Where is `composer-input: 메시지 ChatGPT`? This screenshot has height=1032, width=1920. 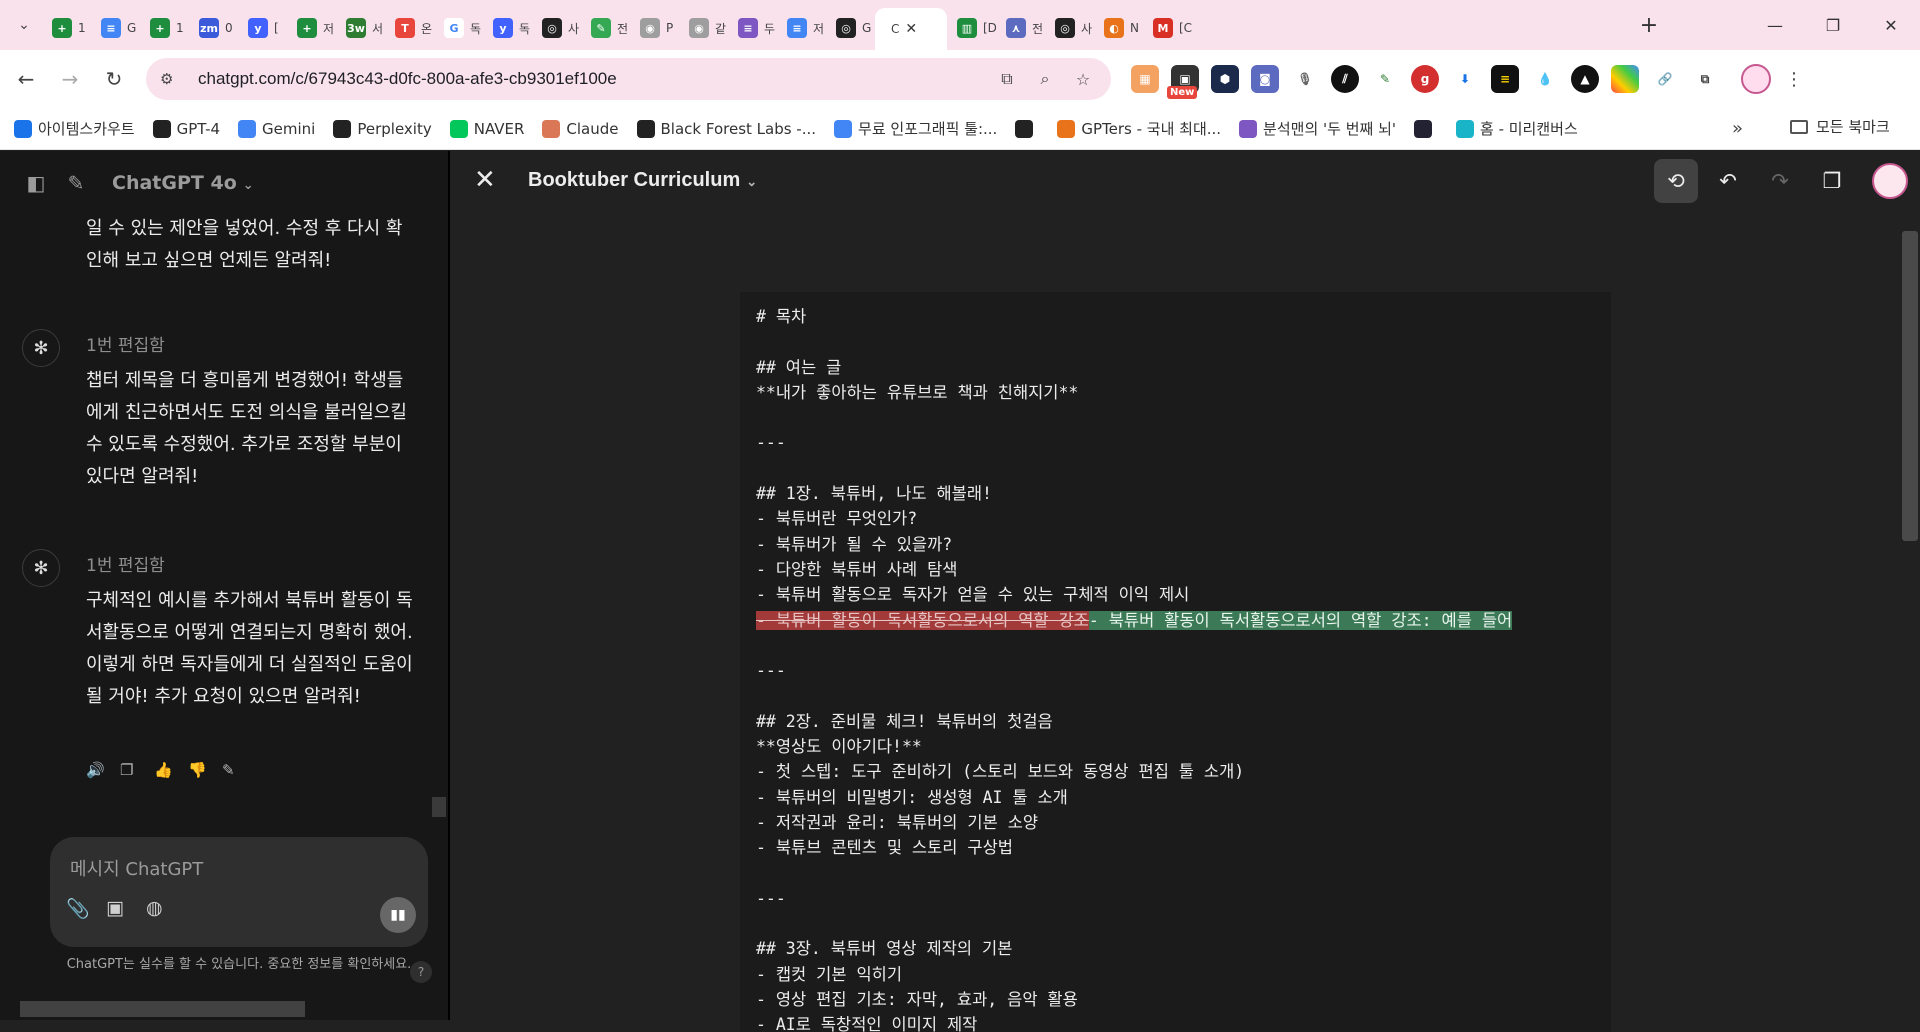 composer-input: 메시지 ChatGPT is located at coordinates (136, 868).